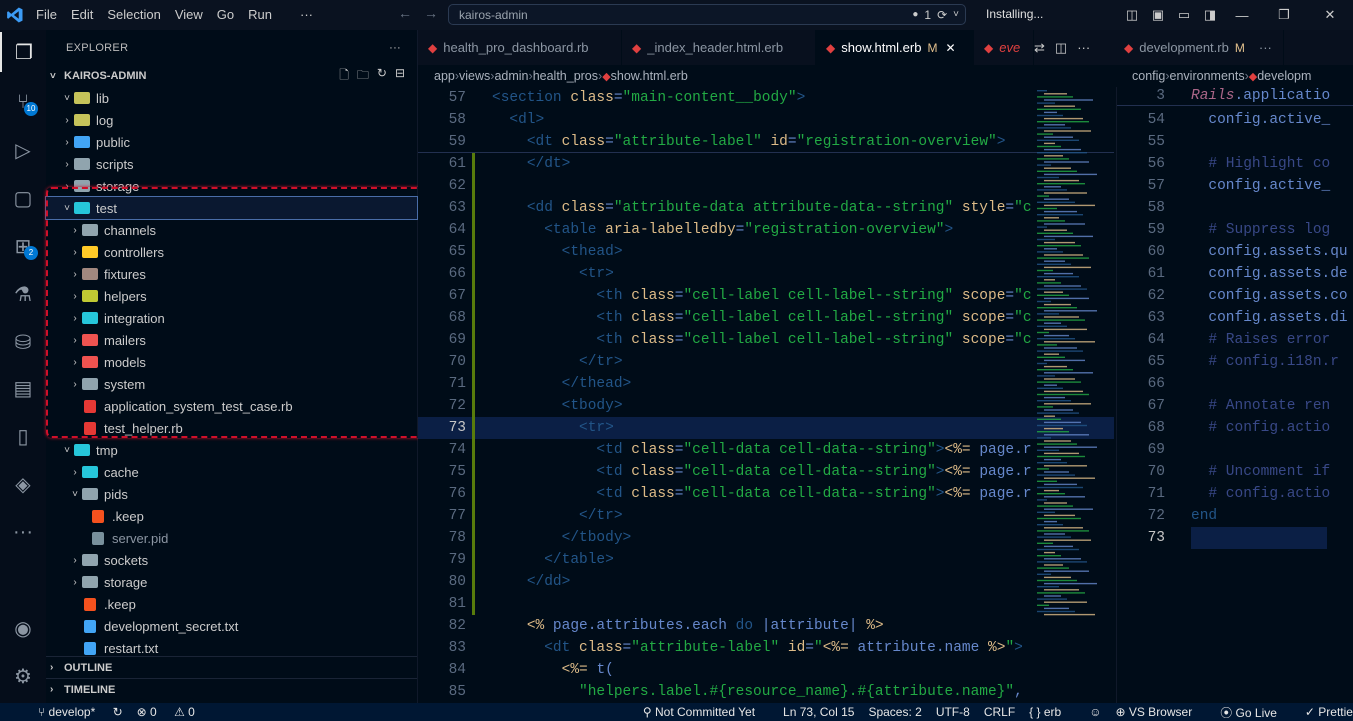  Describe the element at coordinates (1148, 76) in the screenshot. I see `breadcrumb-item: config` at that location.